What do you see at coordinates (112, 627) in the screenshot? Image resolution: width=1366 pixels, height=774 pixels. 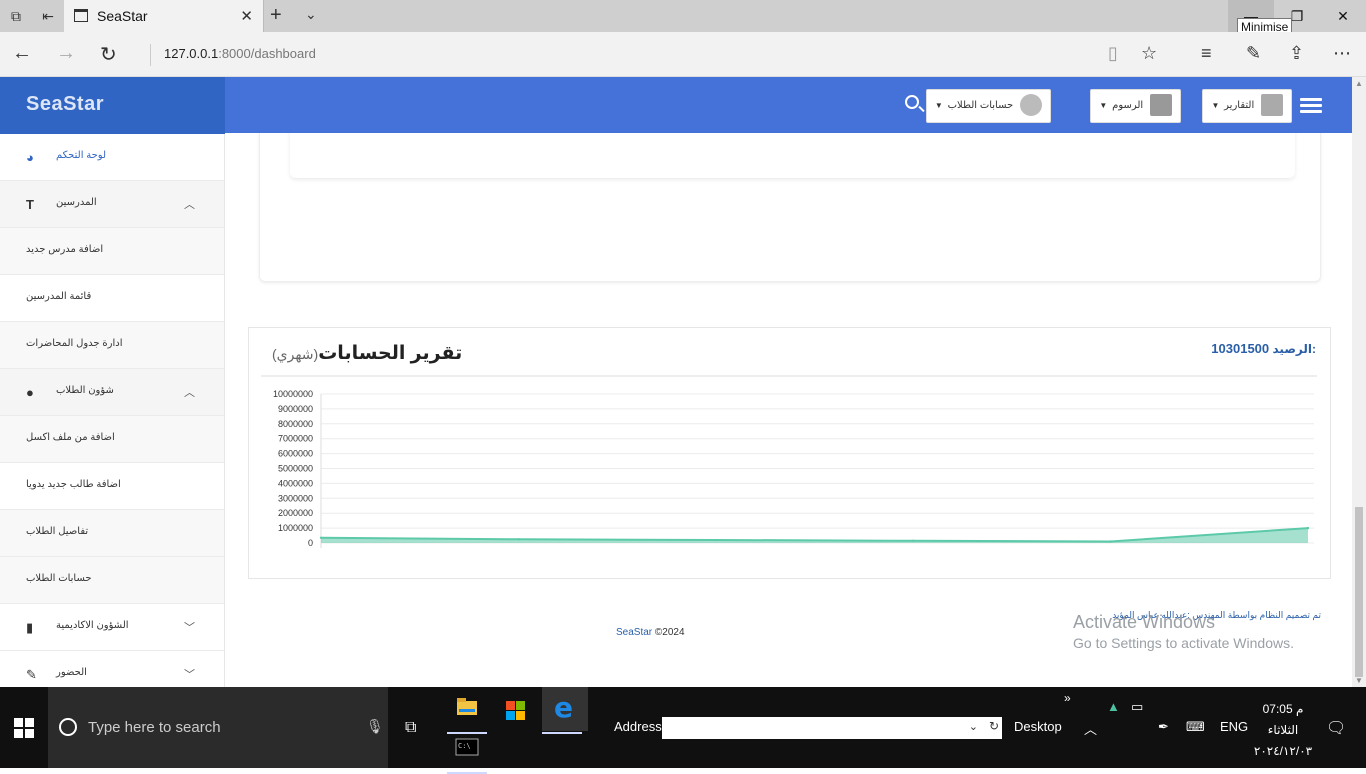 I see `sidebar-item-academic: ▮ الشؤون الاكاديمية ﹀` at bounding box center [112, 627].